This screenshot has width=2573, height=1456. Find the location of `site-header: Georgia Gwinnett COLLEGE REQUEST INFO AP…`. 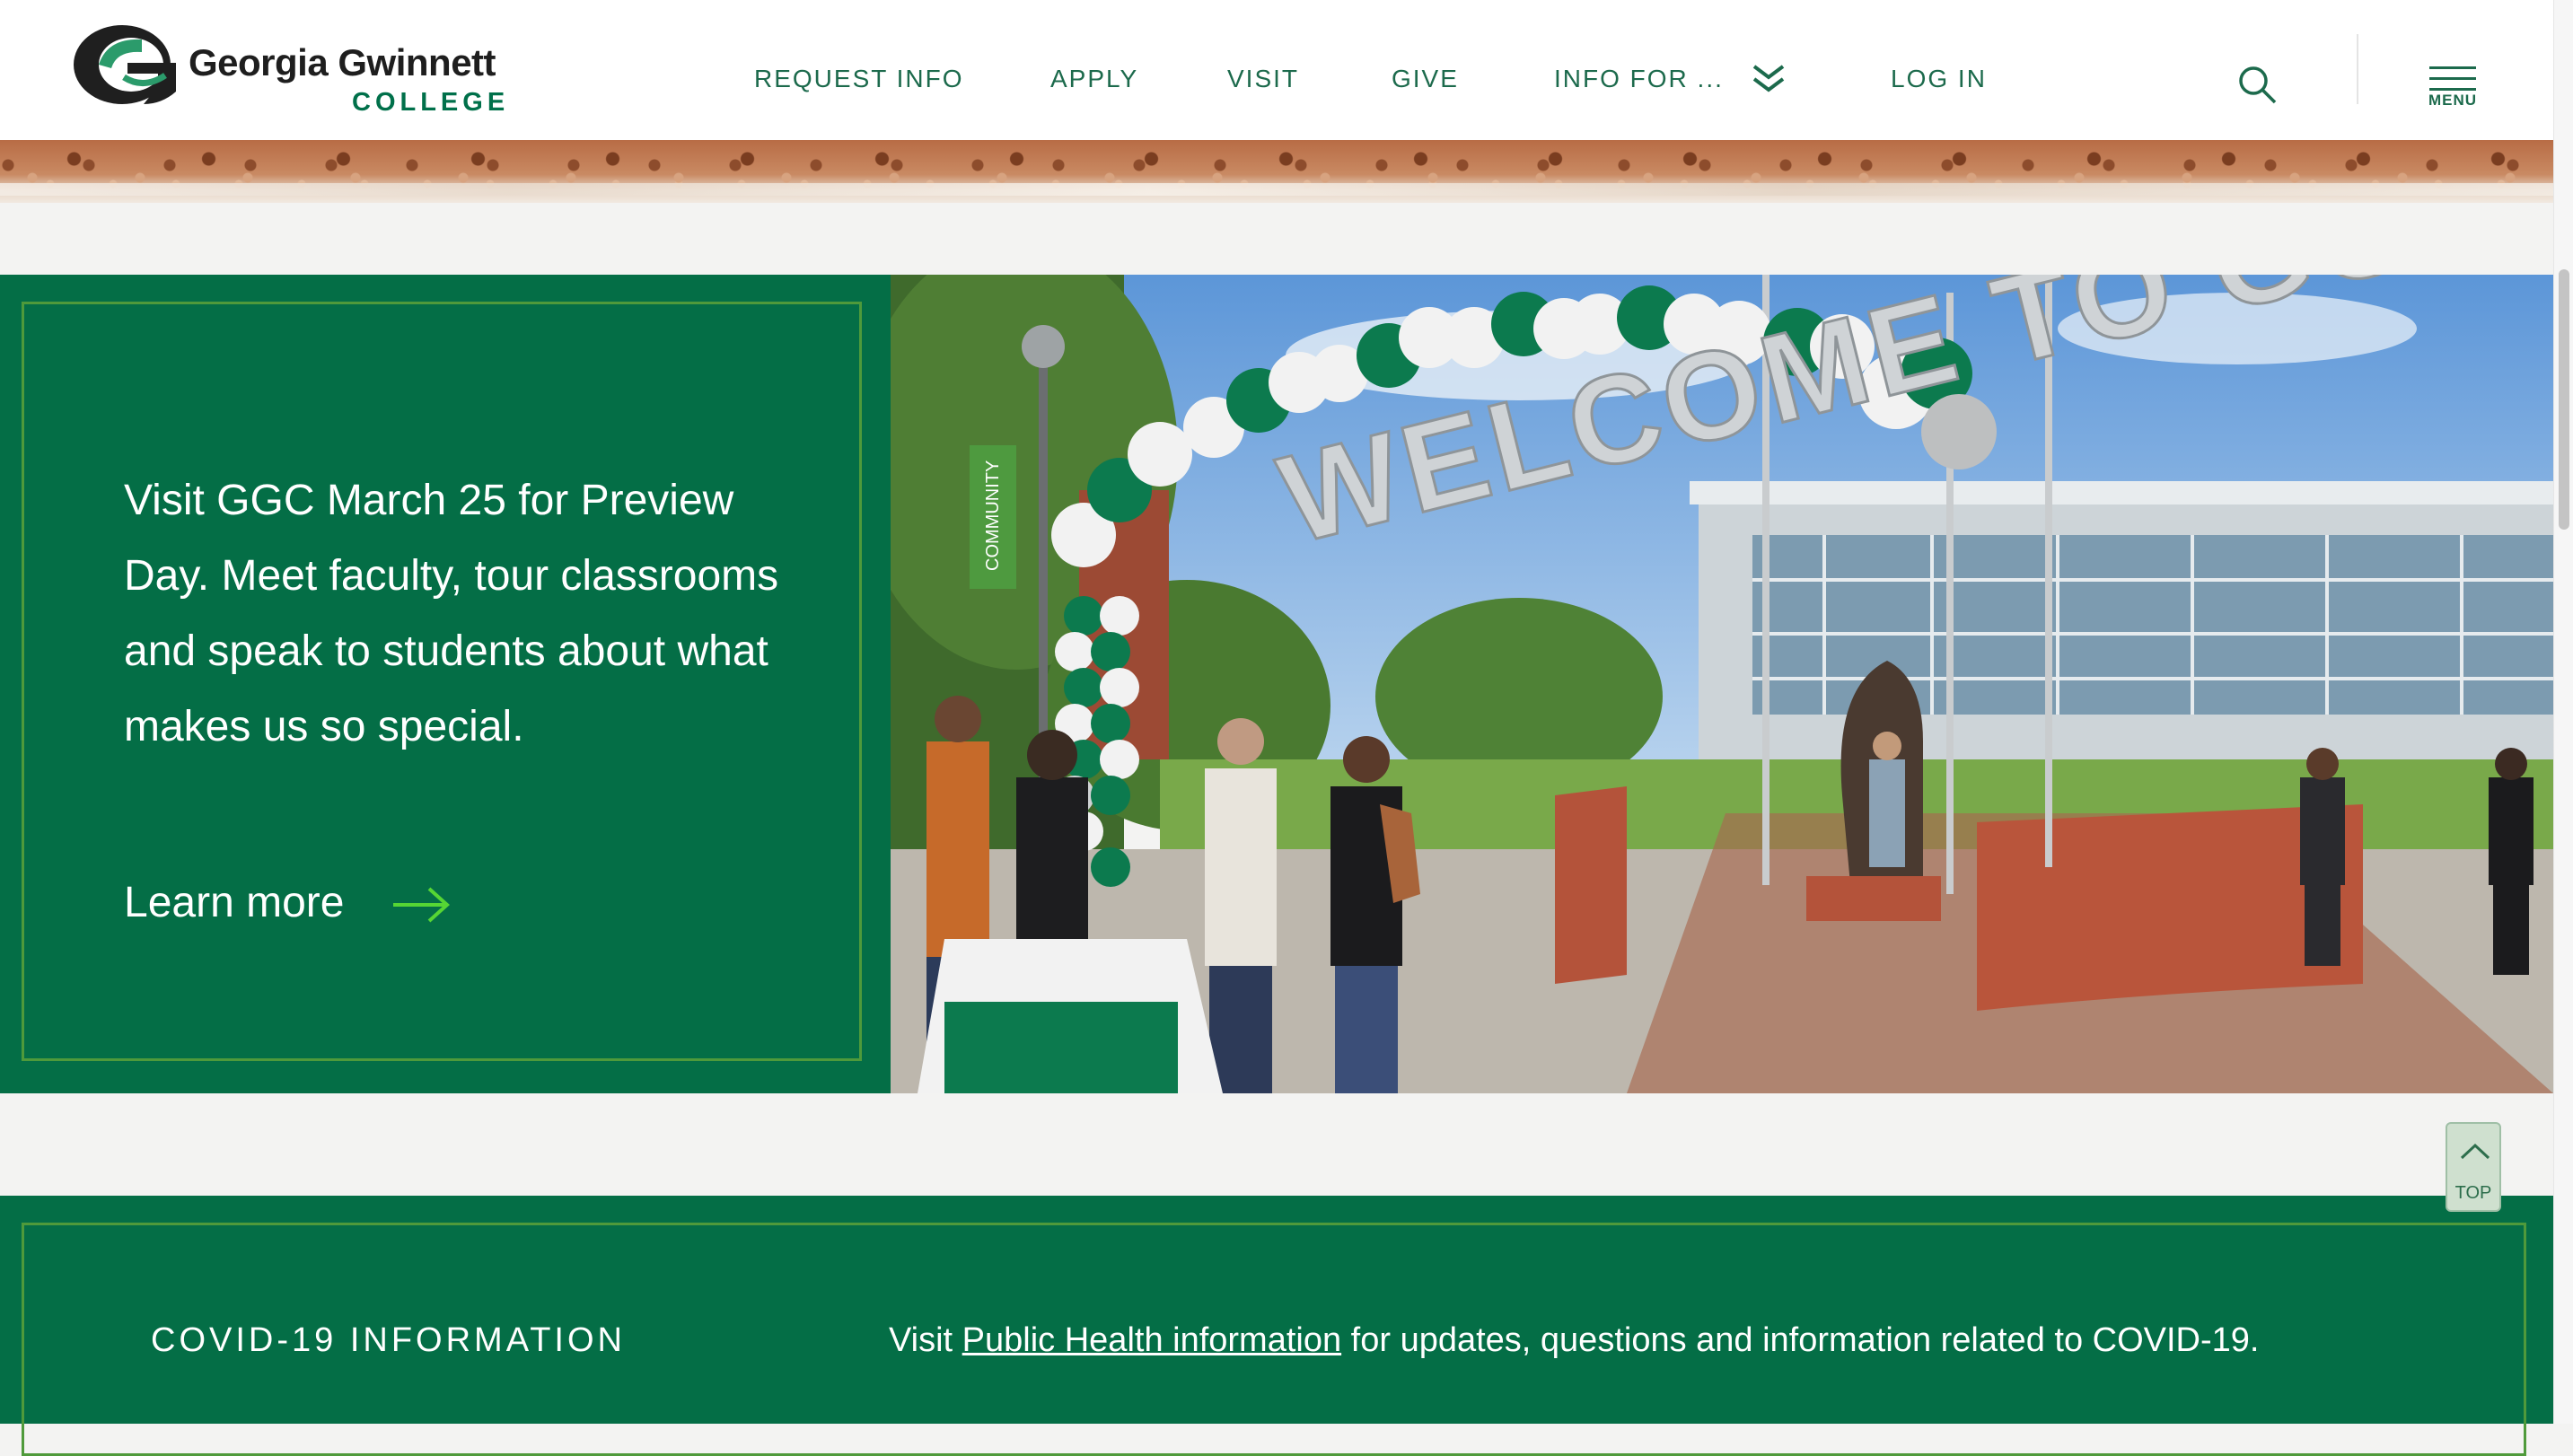

site-header: Georgia Gwinnett COLLEGE REQUEST INFO AP… is located at coordinates (1276, 70).